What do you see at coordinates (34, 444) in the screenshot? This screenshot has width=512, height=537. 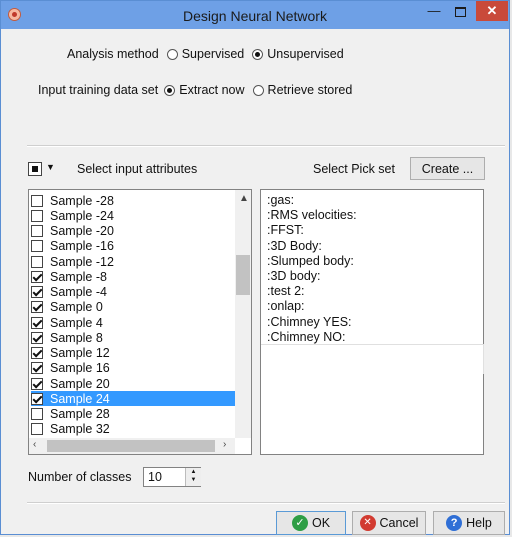 I see `scroll-left-icon: ‹` at bounding box center [34, 444].